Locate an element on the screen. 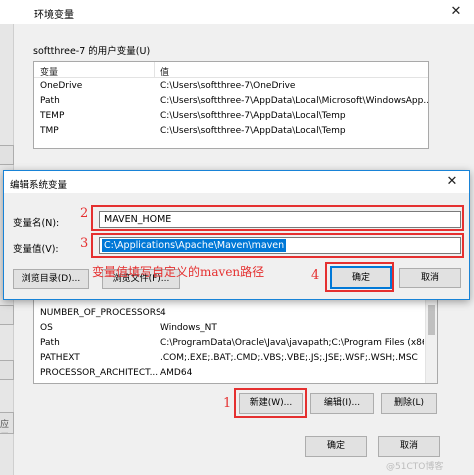 Image resolution: width=474 pixels, height=475 pixels. table-row: OneDrive C:\Users\softthree-7\OneDrive is located at coordinates (231, 86).